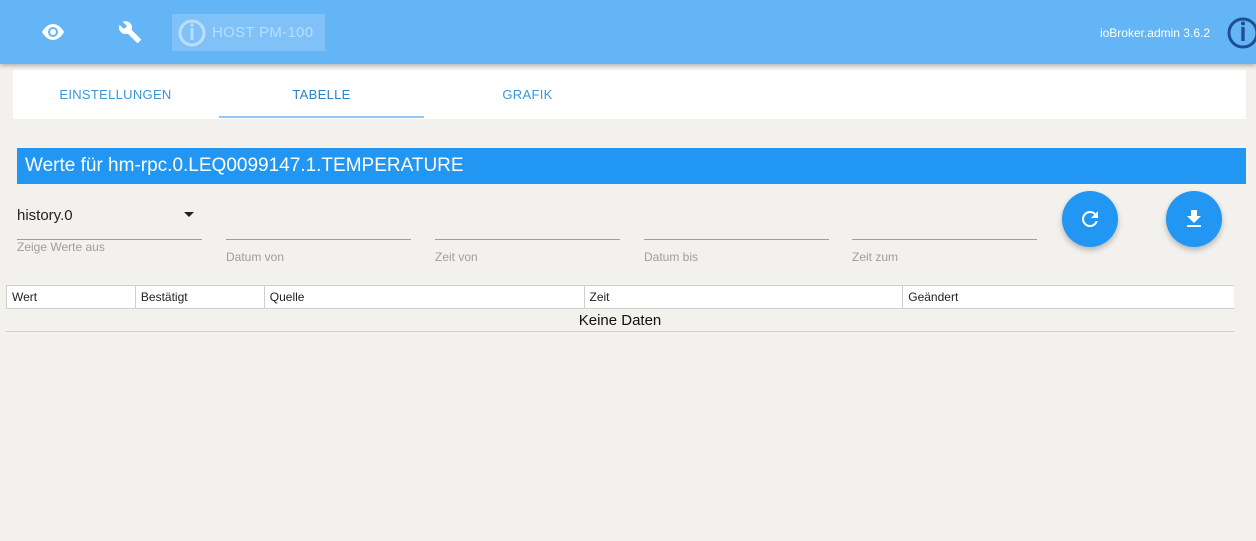  Describe the element at coordinates (744, 297) in the screenshot. I see `column-header-zeit: Zeit` at that location.